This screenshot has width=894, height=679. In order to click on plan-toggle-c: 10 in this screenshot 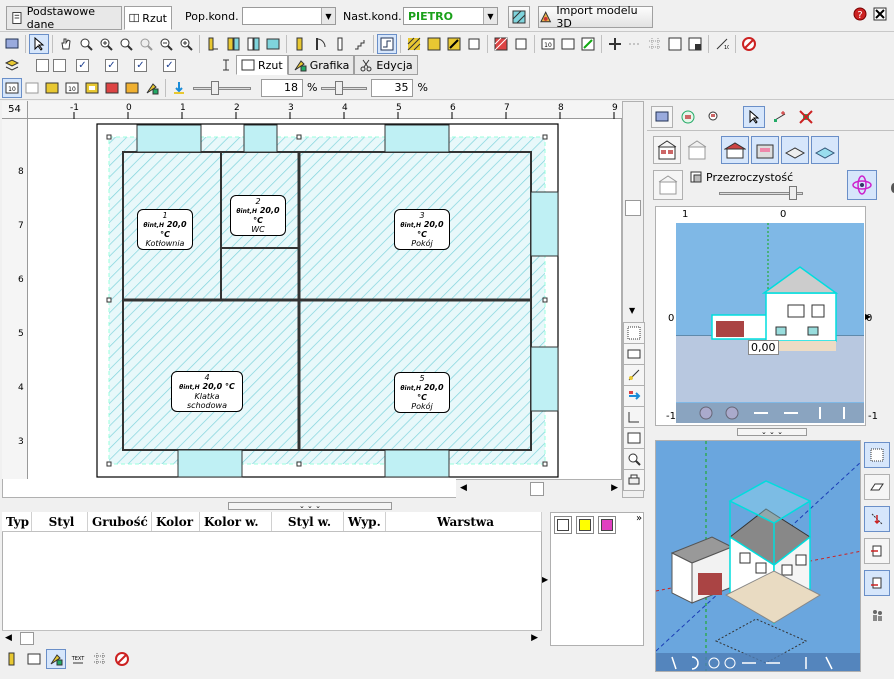, I will do `click(72, 88)`.